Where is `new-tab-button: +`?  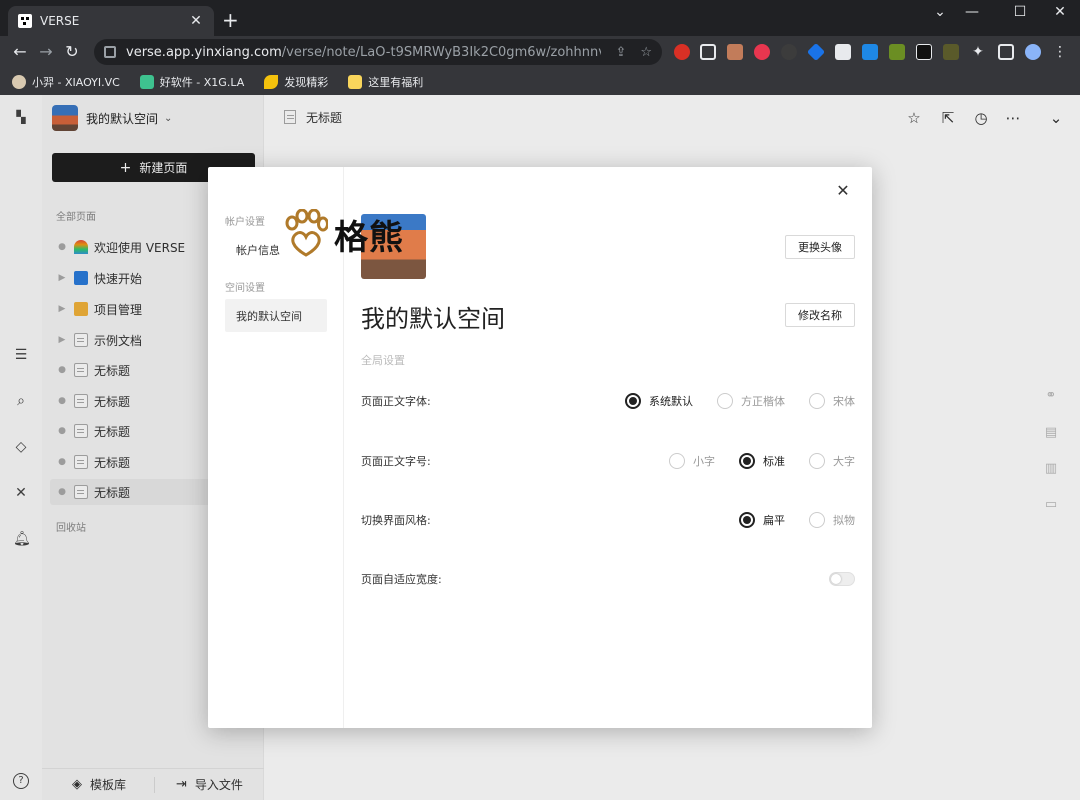 new-tab-button: + is located at coordinates (230, 20).